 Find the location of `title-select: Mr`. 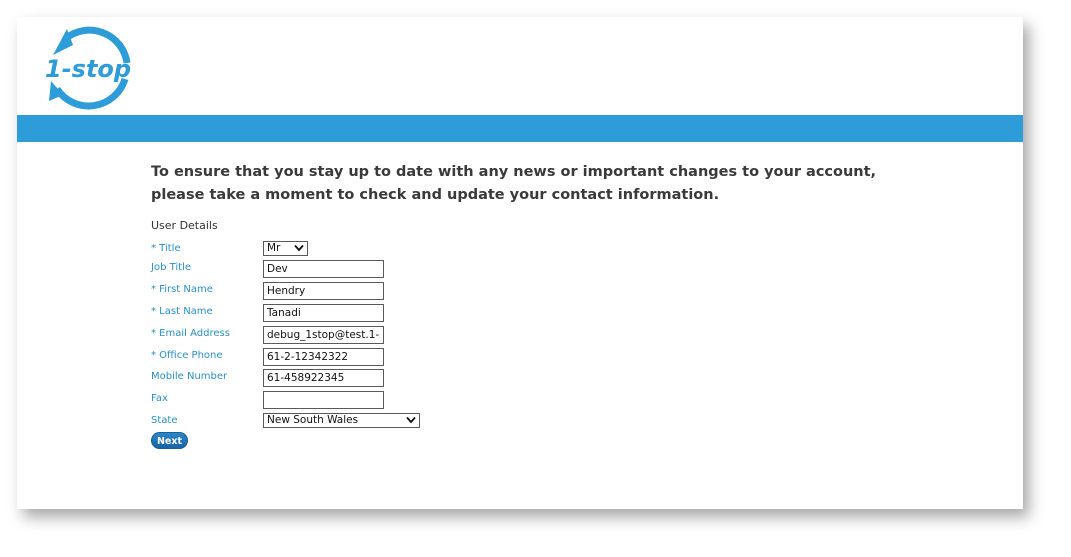

title-select: Mr is located at coordinates (285, 248).